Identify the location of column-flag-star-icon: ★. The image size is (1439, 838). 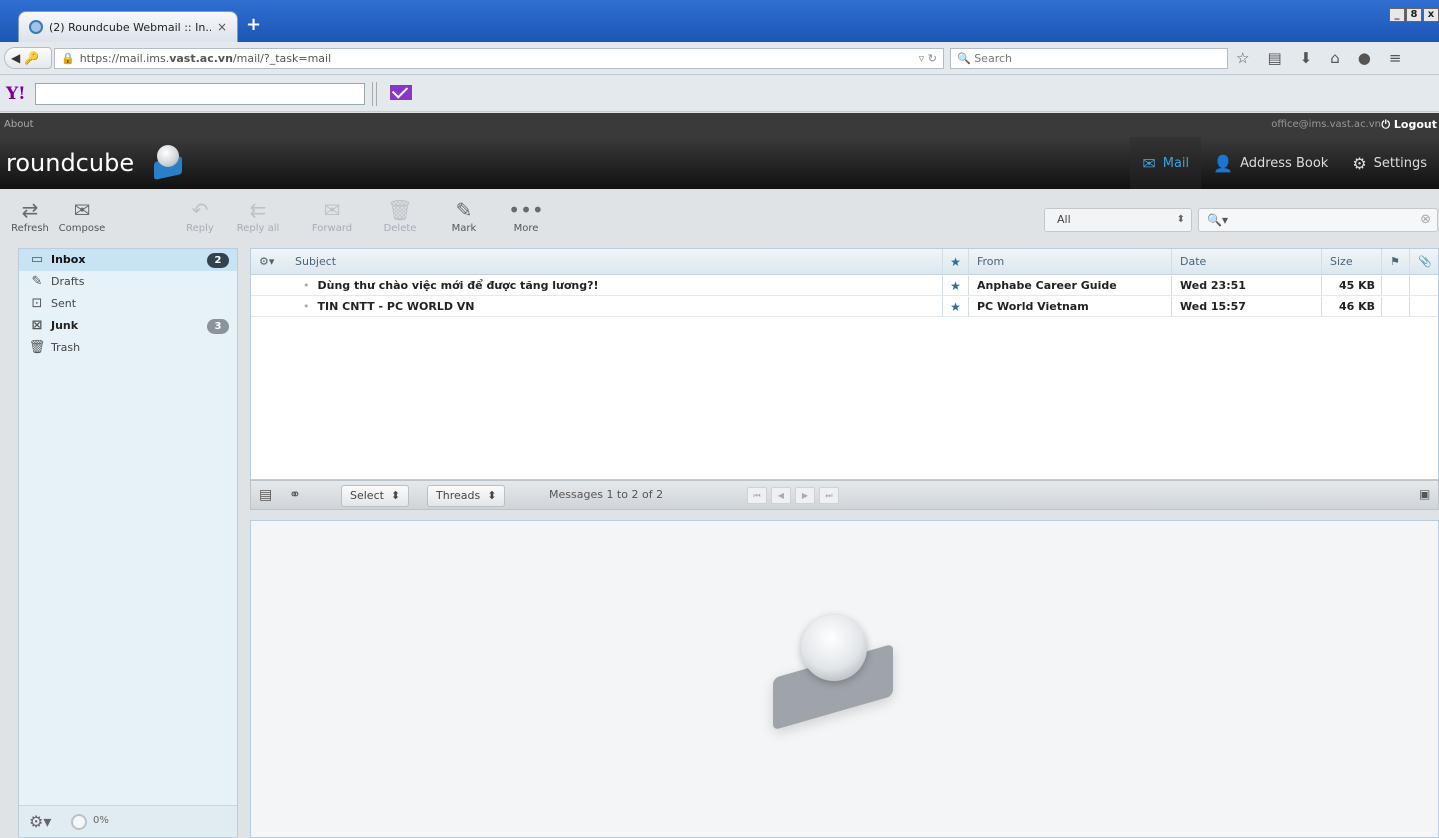
(955, 261).